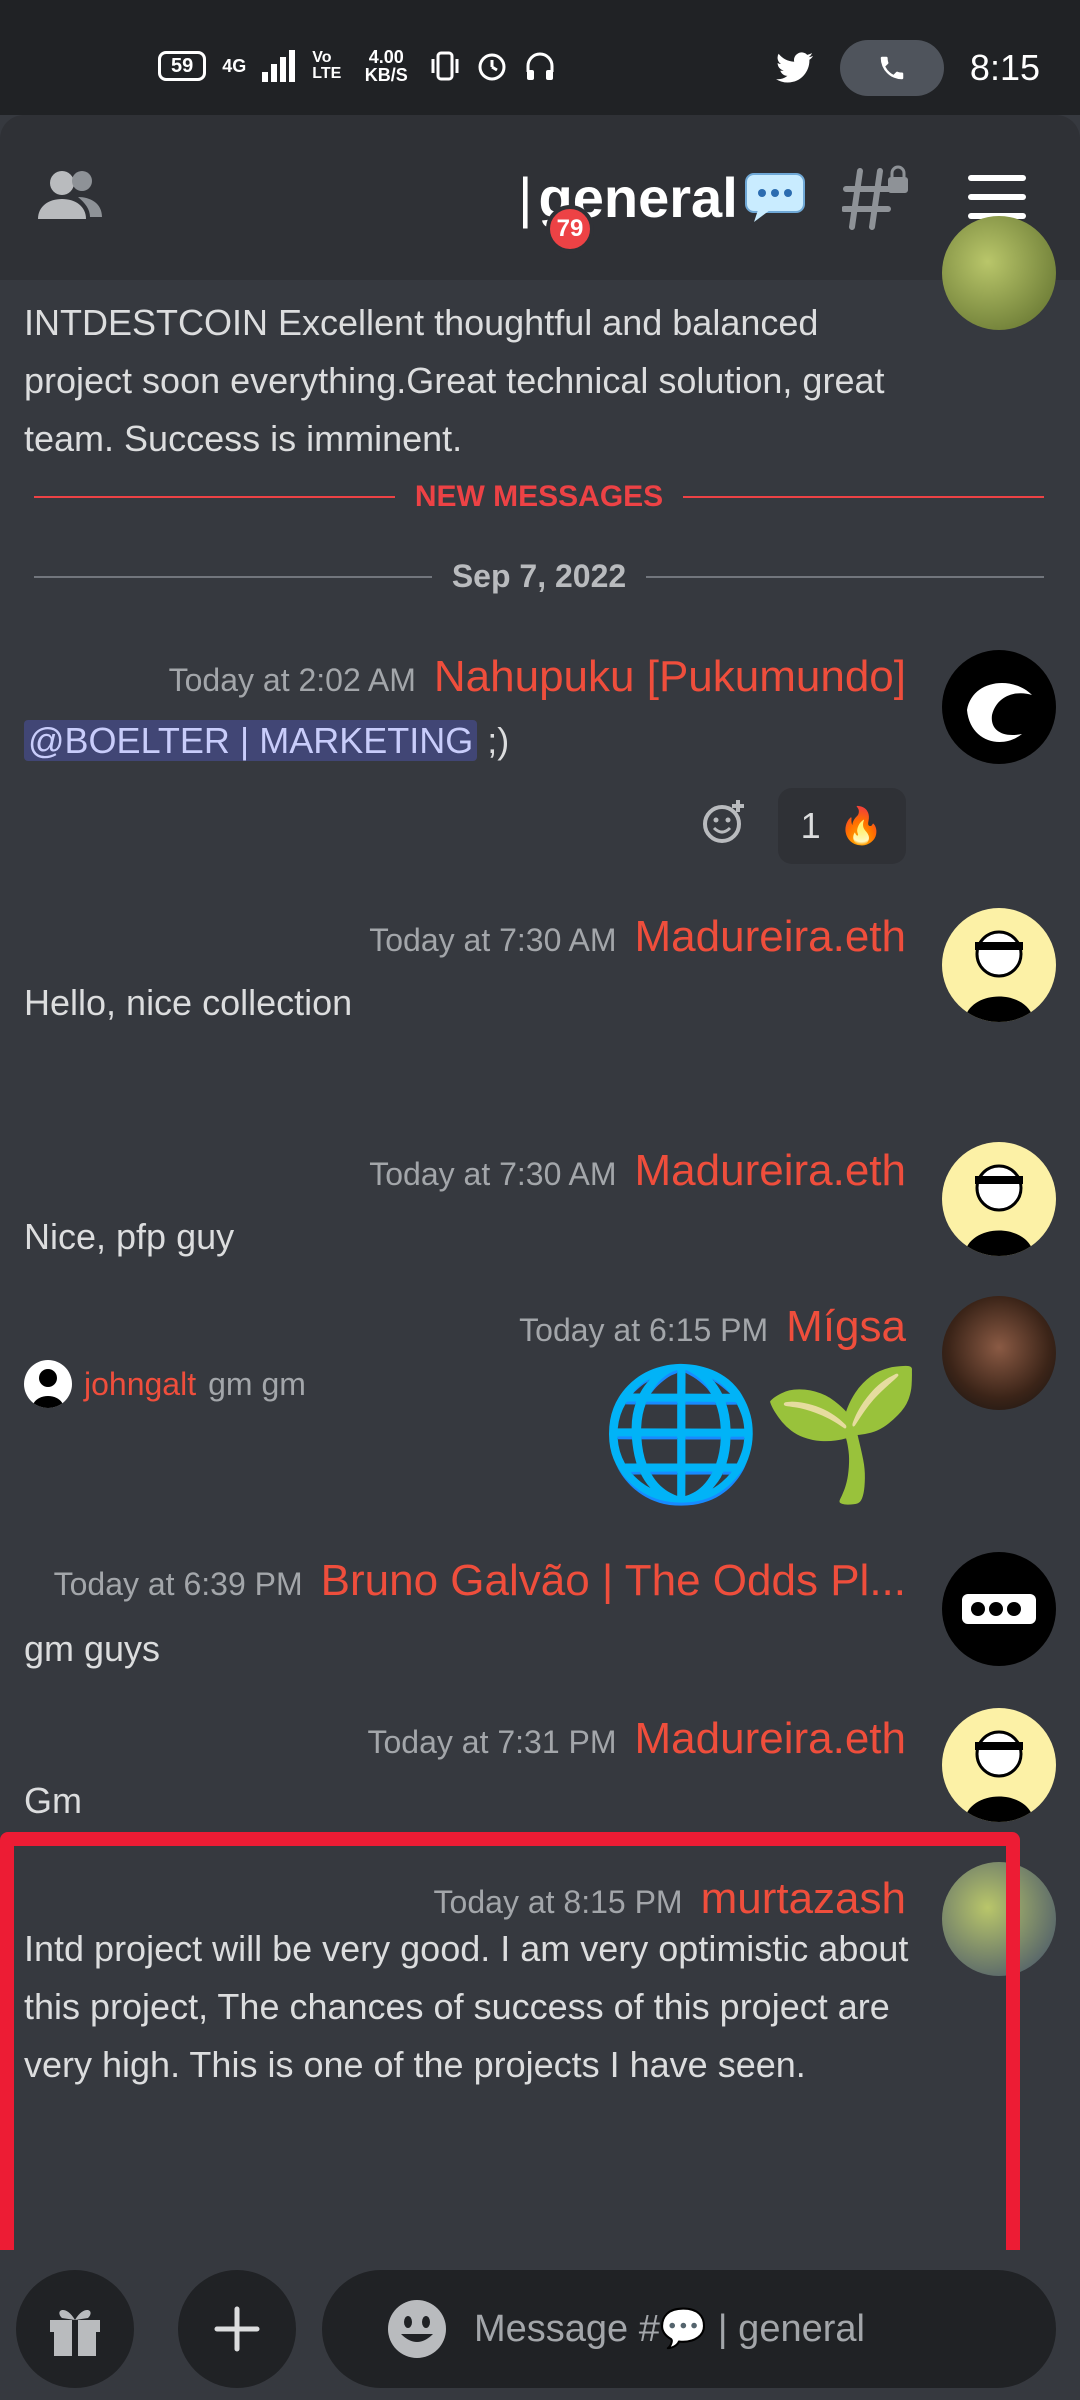 The width and height of the screenshot is (1080, 2400). What do you see at coordinates (357, 66) in the screenshot?
I see `status-icons: 59 4G Vo LTE 4.00 KB/S` at bounding box center [357, 66].